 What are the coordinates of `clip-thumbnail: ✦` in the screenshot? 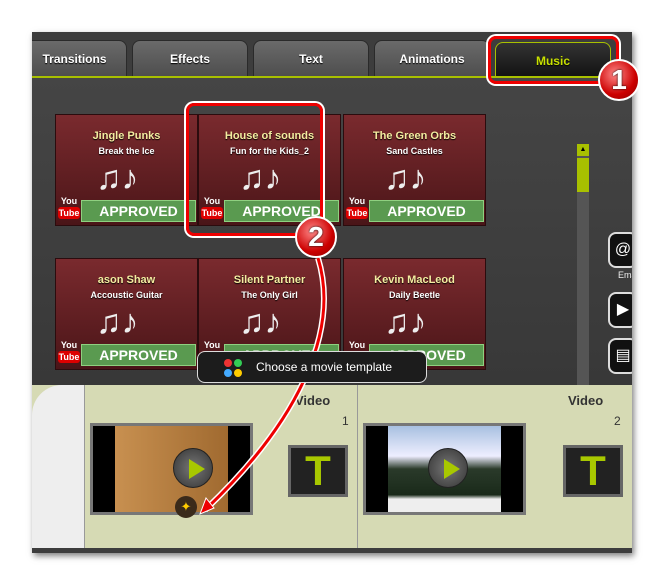 It's located at (171, 470).